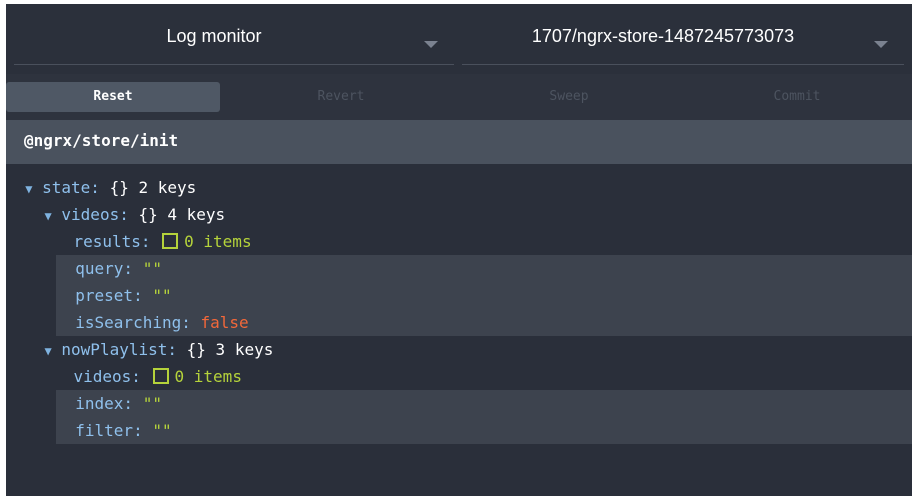  Describe the element at coordinates (112, 241) in the screenshot. I see `tree-key: results:` at that location.